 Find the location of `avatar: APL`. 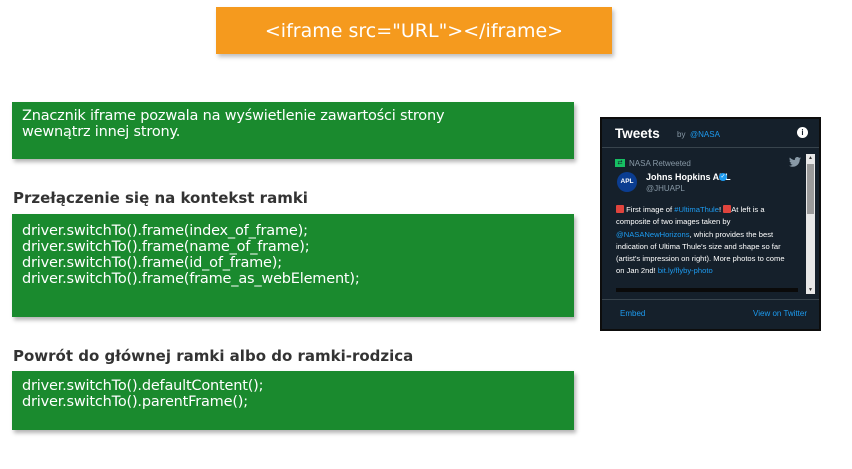

avatar: APL is located at coordinates (627, 182).